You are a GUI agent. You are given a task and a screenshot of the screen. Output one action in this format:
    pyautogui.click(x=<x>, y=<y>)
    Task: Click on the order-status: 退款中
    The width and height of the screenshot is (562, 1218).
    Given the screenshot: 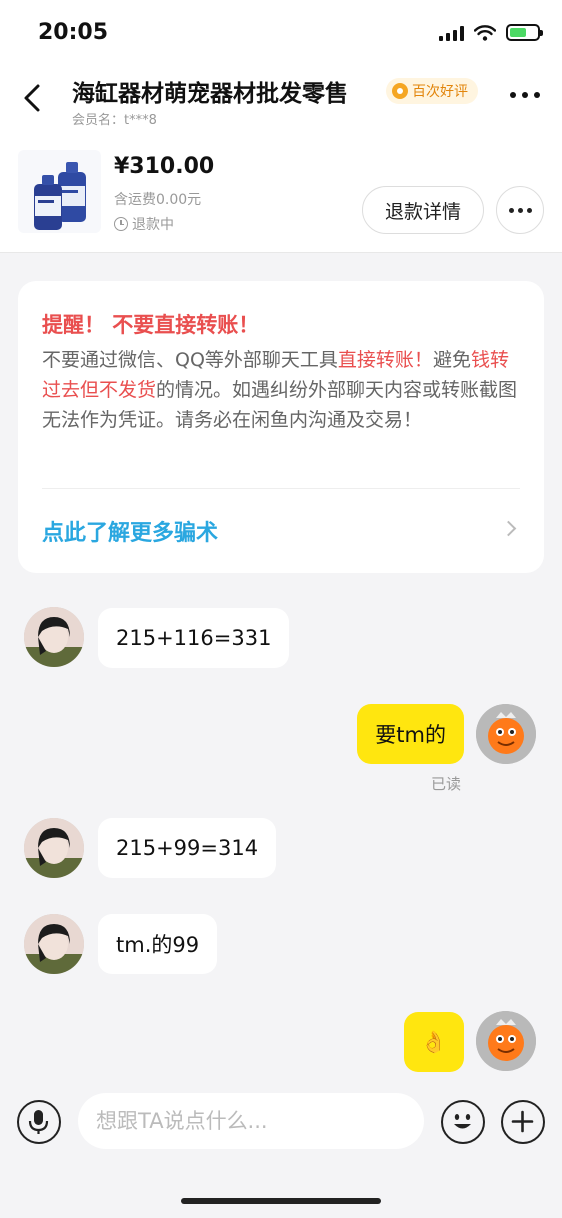 What is the action you would take?
    pyautogui.click(x=144, y=224)
    